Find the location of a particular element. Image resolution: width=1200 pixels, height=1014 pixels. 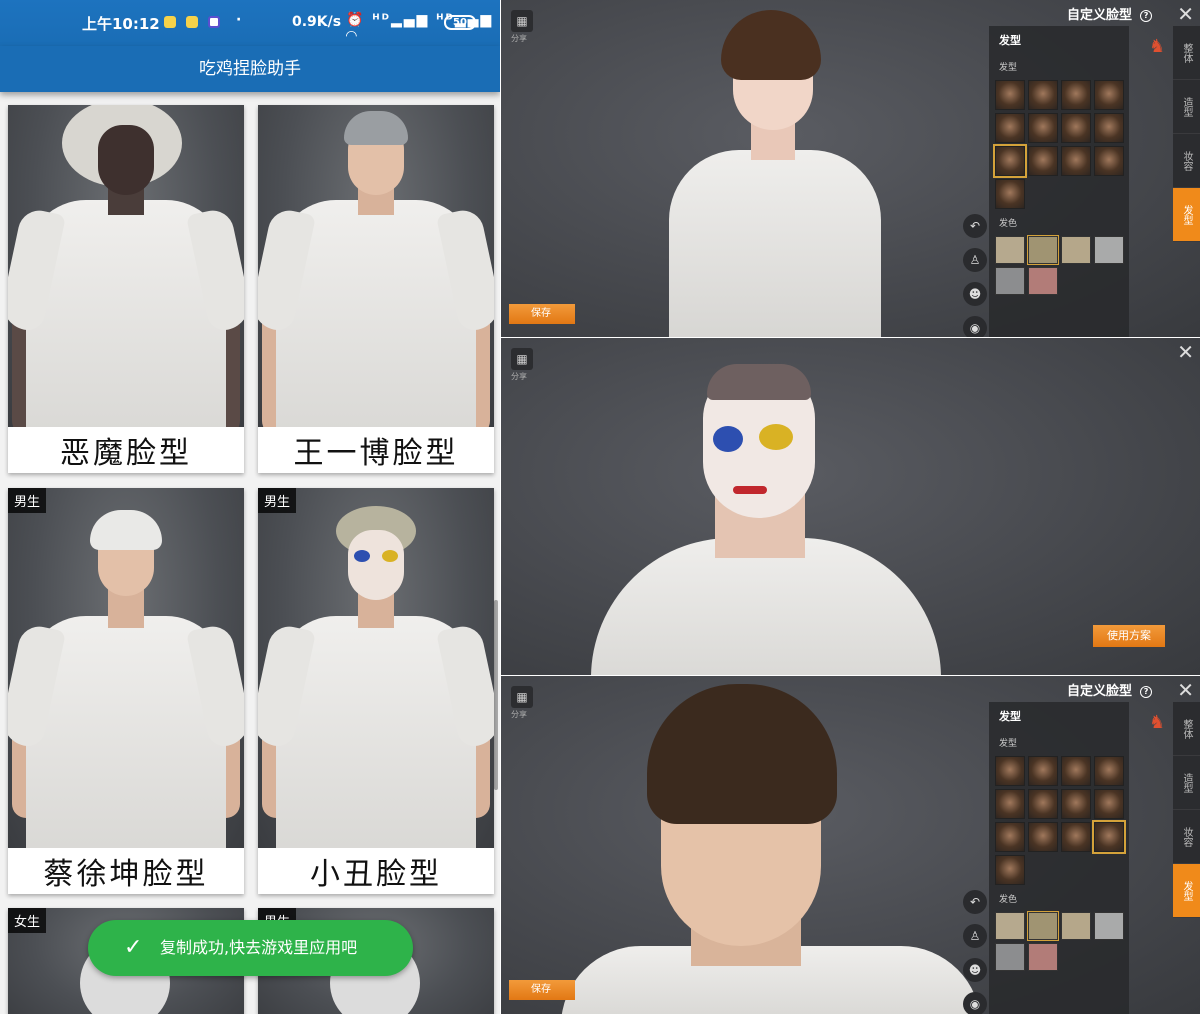

face-card-caption: 蔡徐坤脸型 is located at coordinates (126, 874).